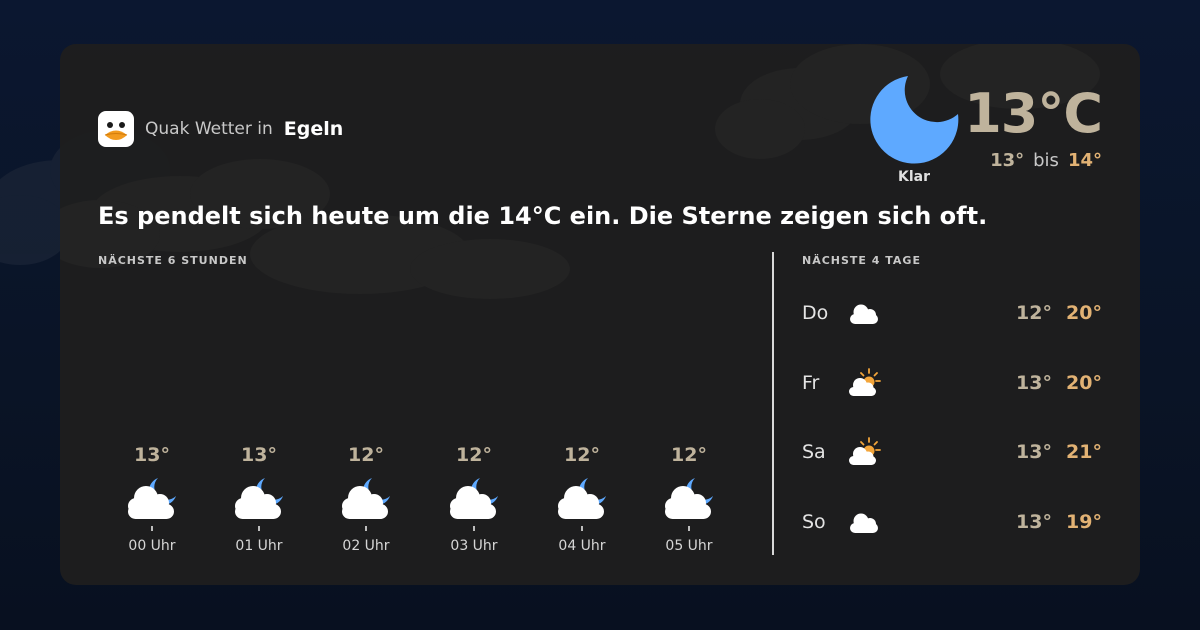 The image size is (1200, 630). Describe the element at coordinates (773, 403) in the screenshot. I see `section-divider` at that location.